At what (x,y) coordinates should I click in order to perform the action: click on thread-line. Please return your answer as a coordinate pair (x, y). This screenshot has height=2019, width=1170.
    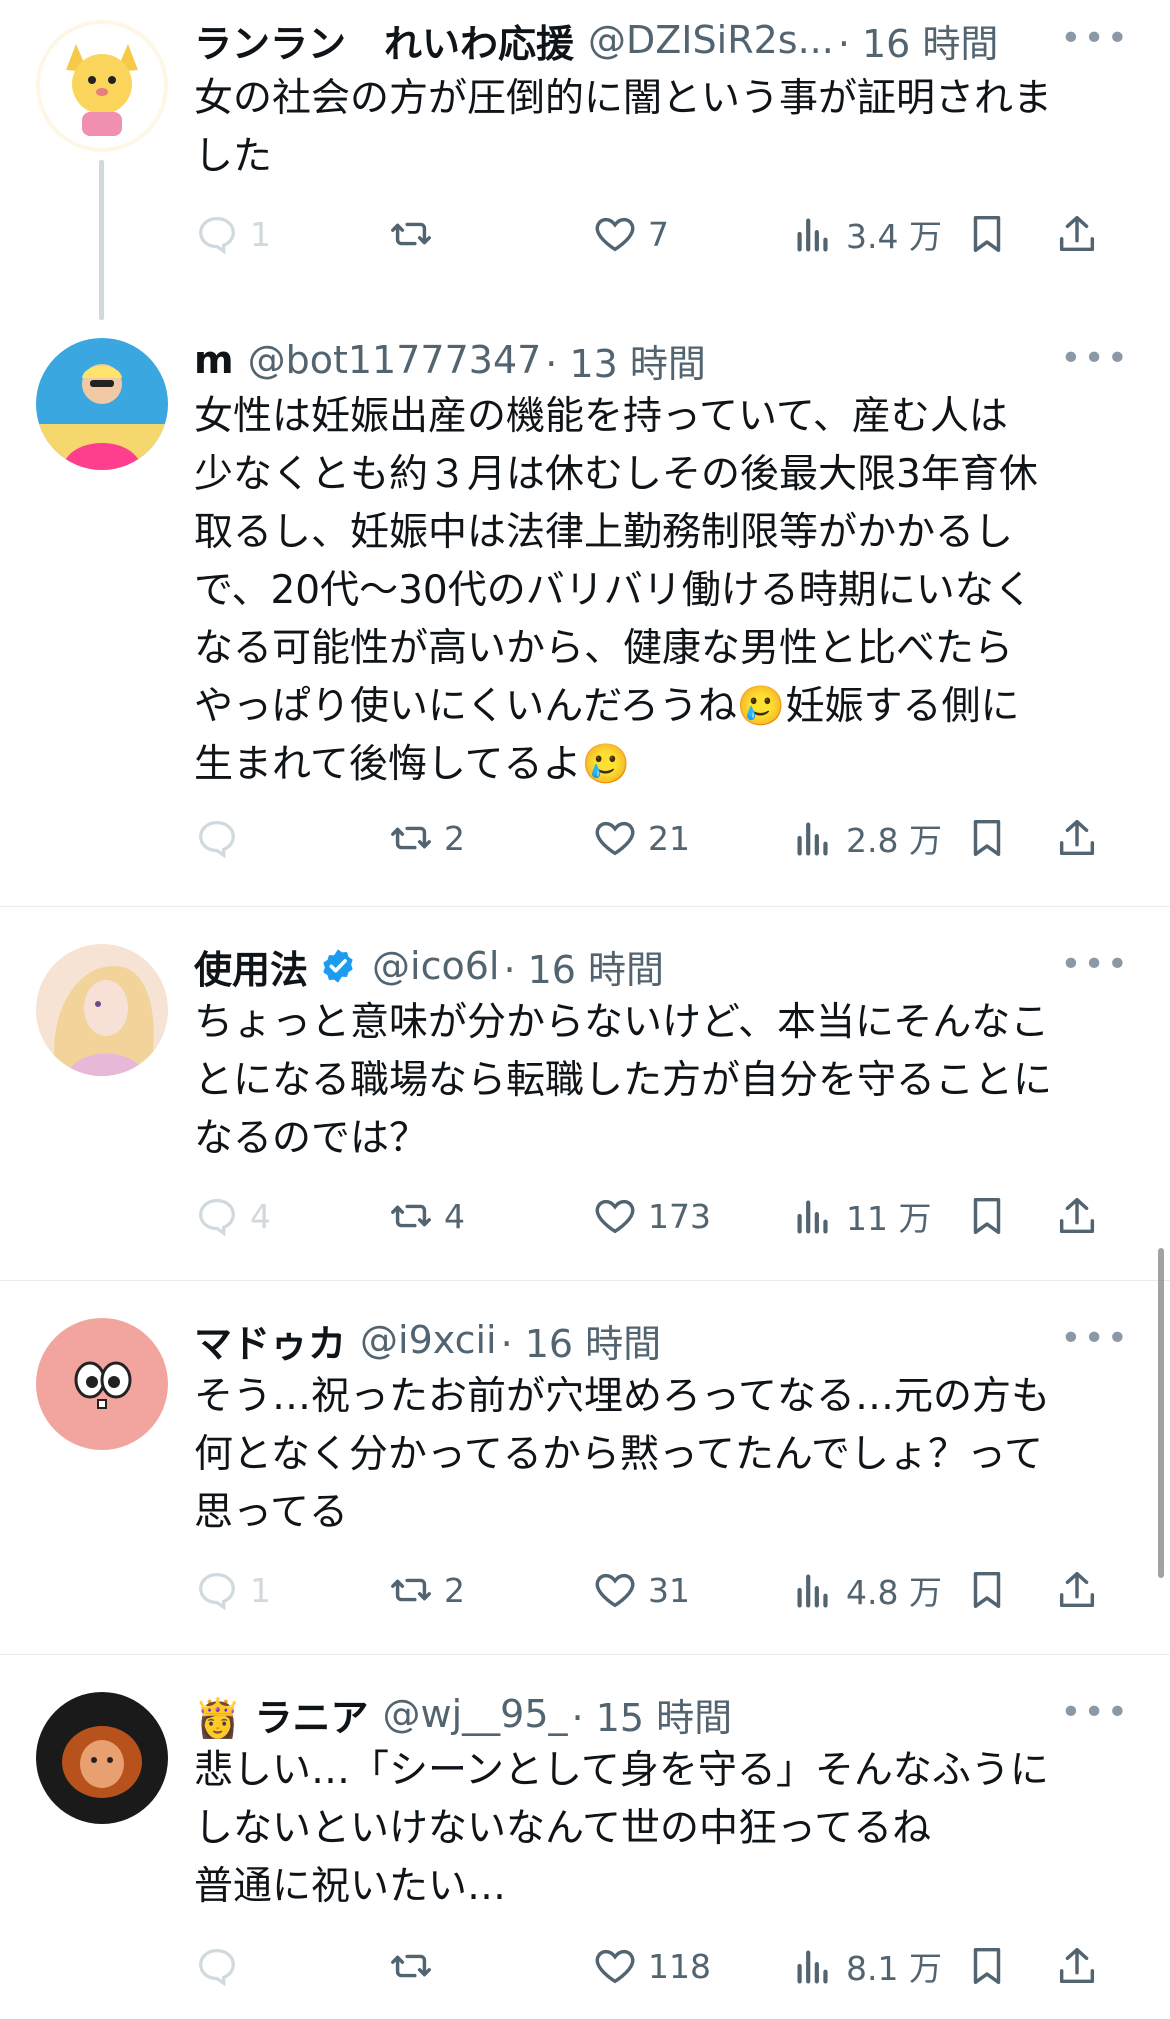
    Looking at the image, I should click on (101, 240).